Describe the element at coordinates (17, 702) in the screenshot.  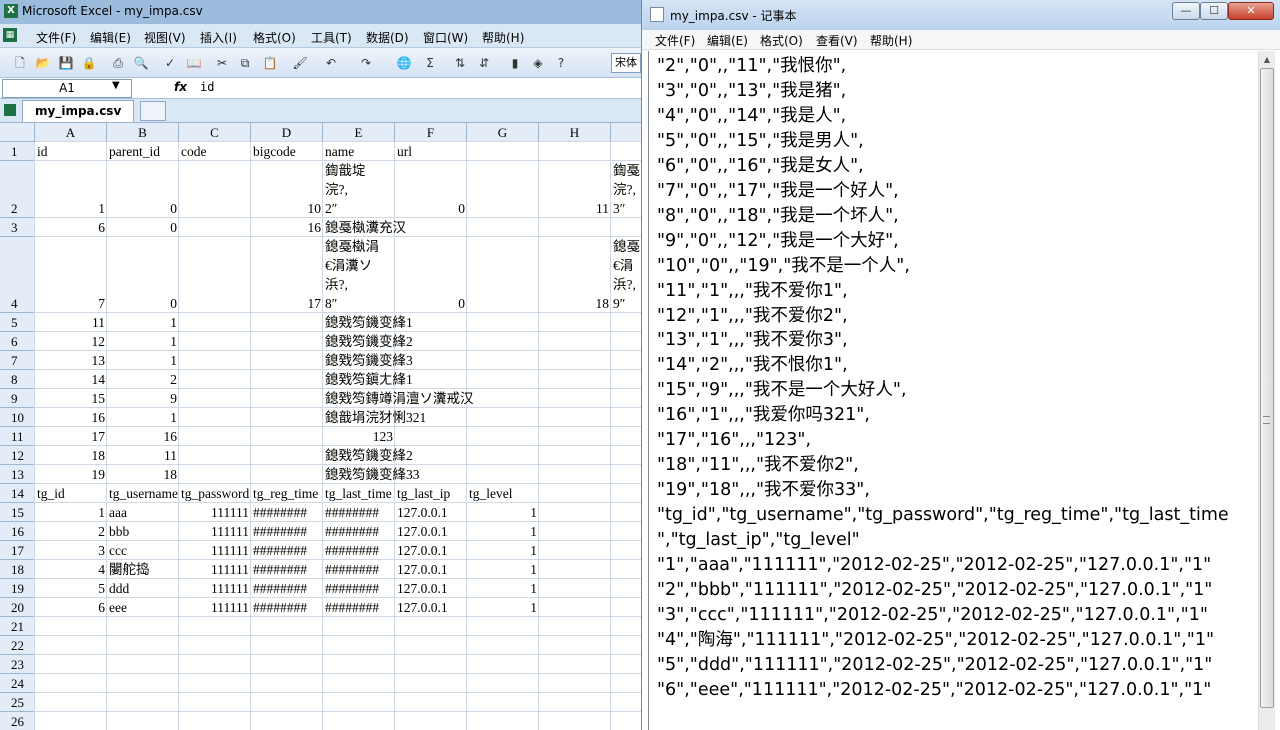
I see `row-header-25: 25` at that location.